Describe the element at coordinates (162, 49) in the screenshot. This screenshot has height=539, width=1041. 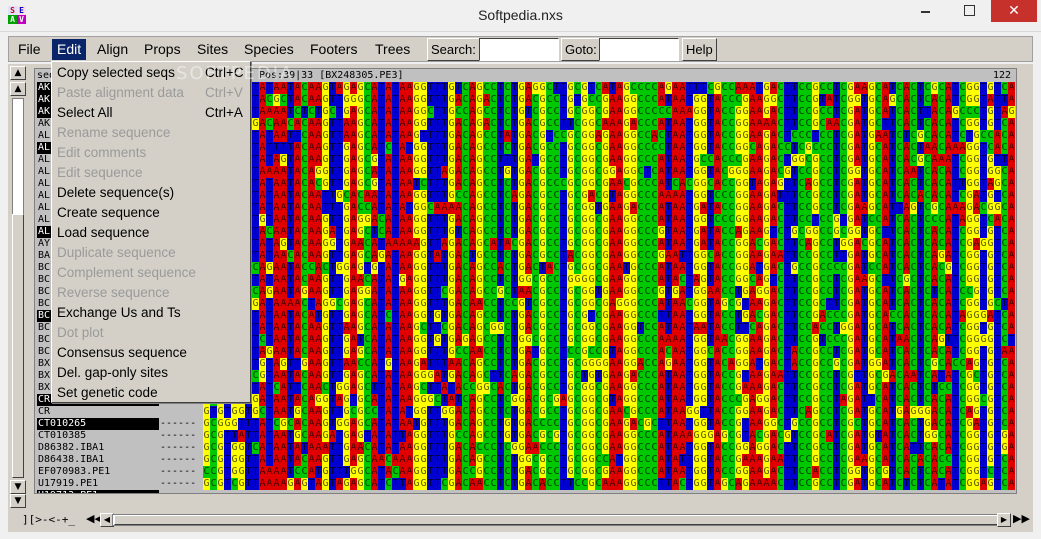
I see `menu-props: Props` at that location.